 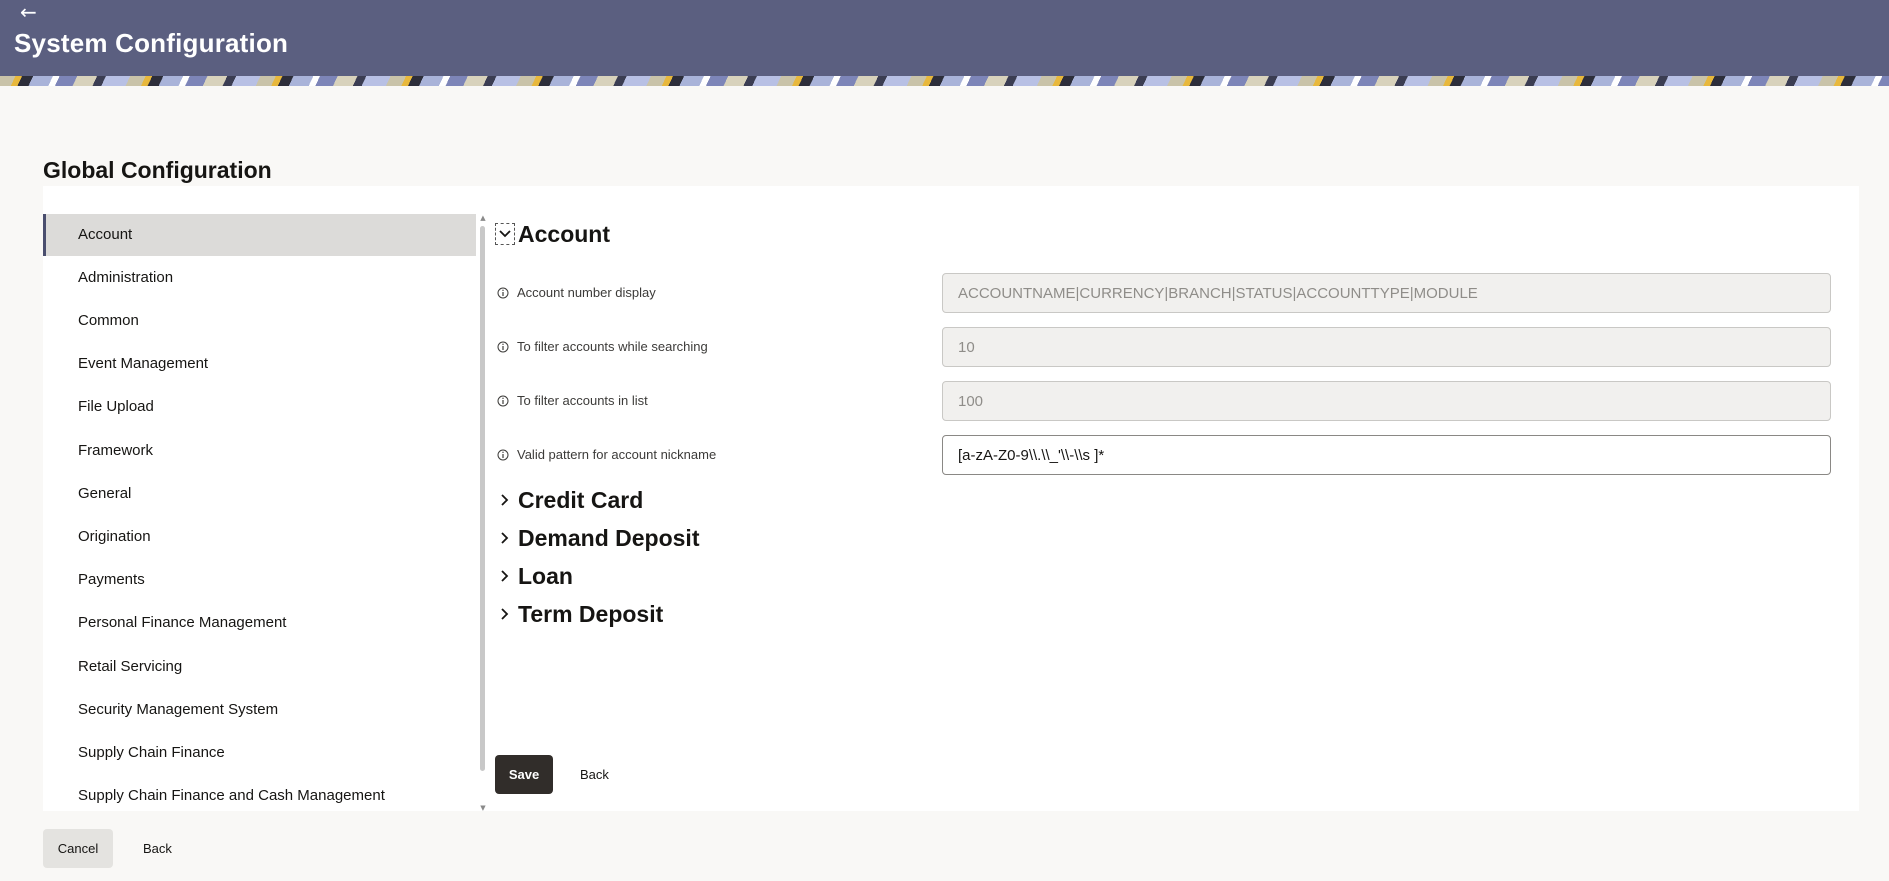 What do you see at coordinates (612, 346) in the screenshot?
I see `field-label: To filter accounts while searching` at bounding box center [612, 346].